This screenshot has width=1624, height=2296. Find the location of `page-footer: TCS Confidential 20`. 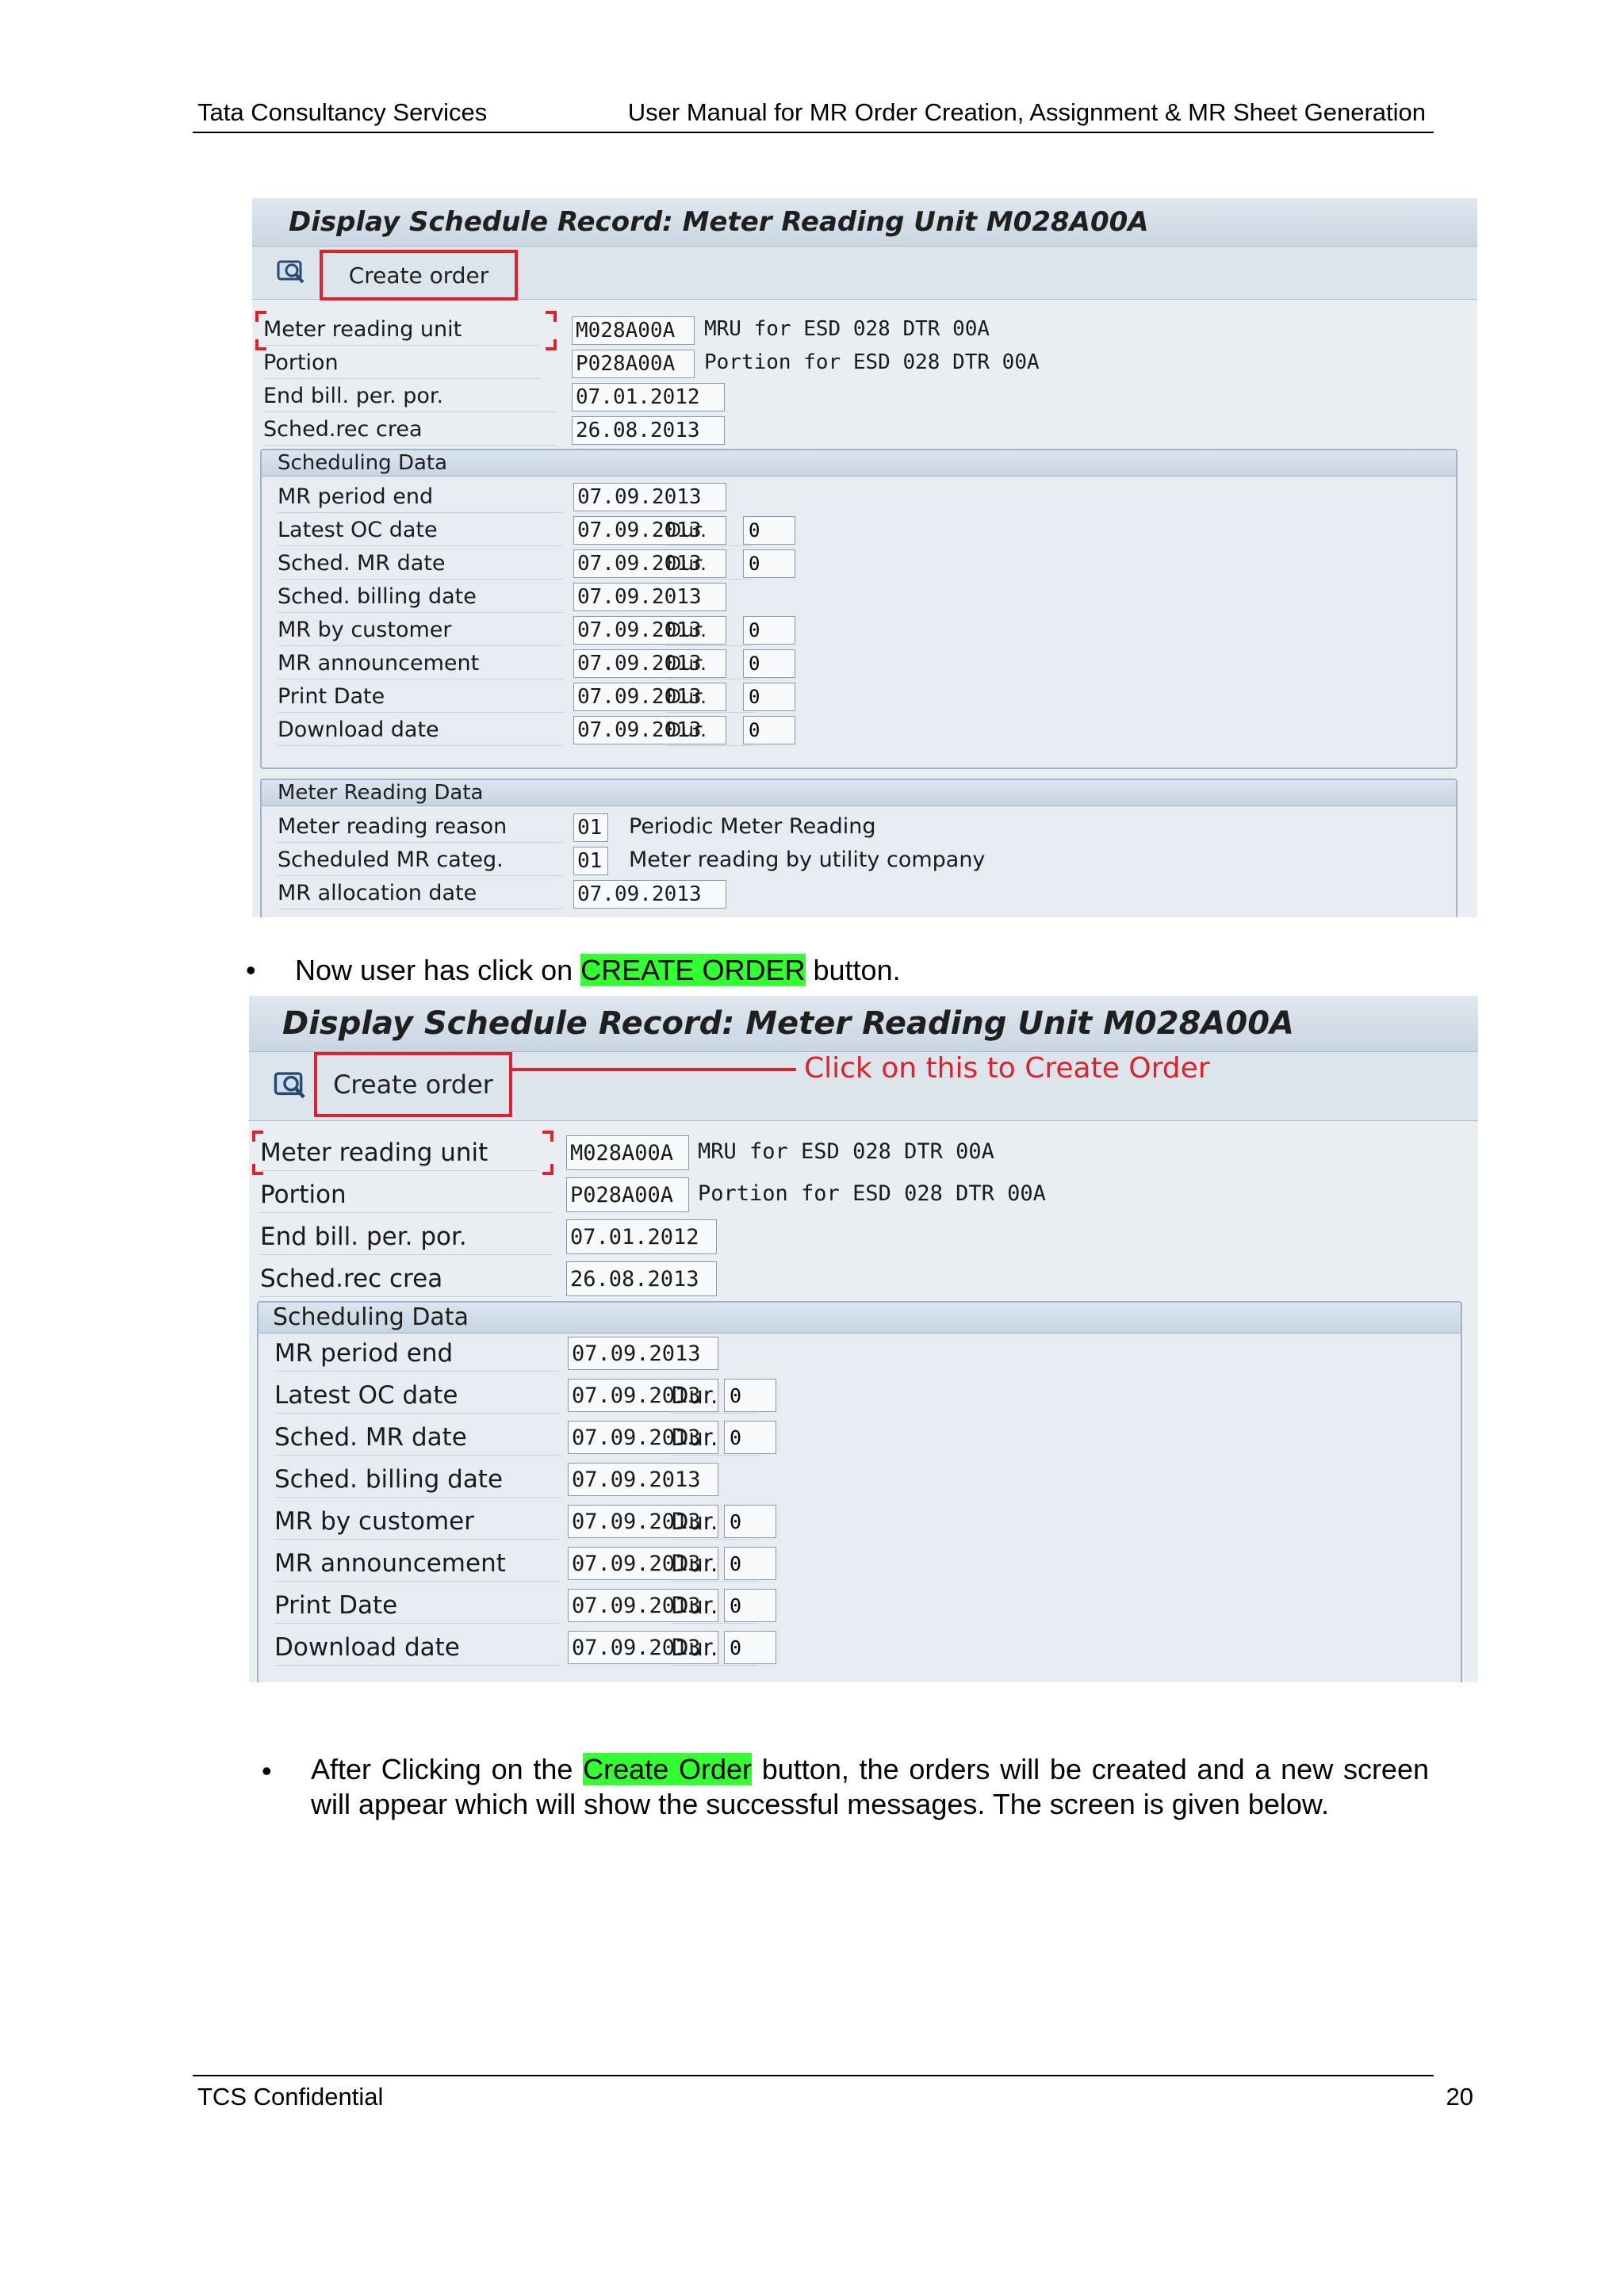

page-footer: TCS Confidential 20 is located at coordinates (833, 2093).